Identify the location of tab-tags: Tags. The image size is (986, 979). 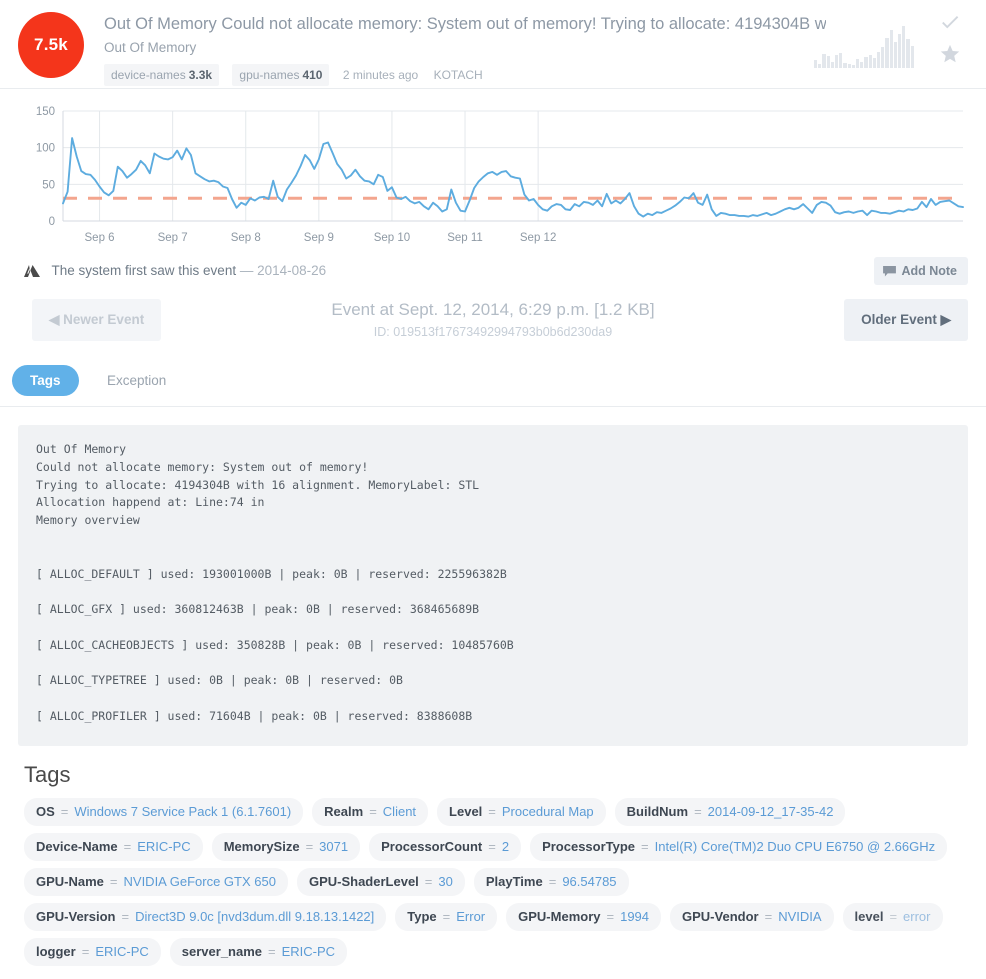
(45, 380).